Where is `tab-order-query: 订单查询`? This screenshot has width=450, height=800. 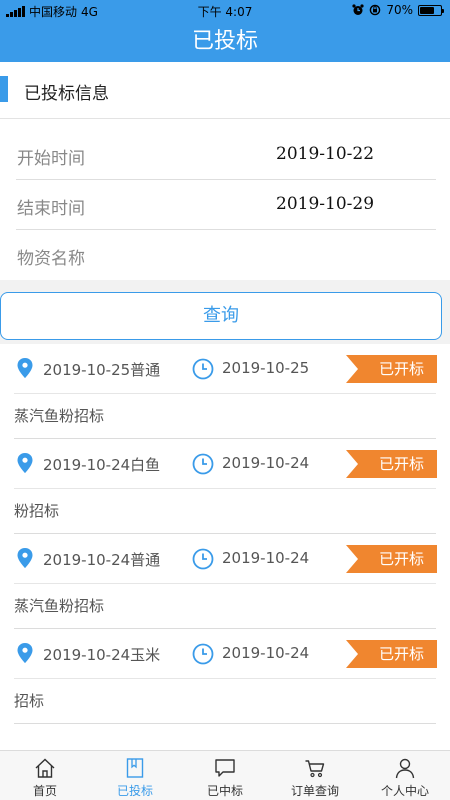 tab-order-query: 订单查询 is located at coordinates (315, 775).